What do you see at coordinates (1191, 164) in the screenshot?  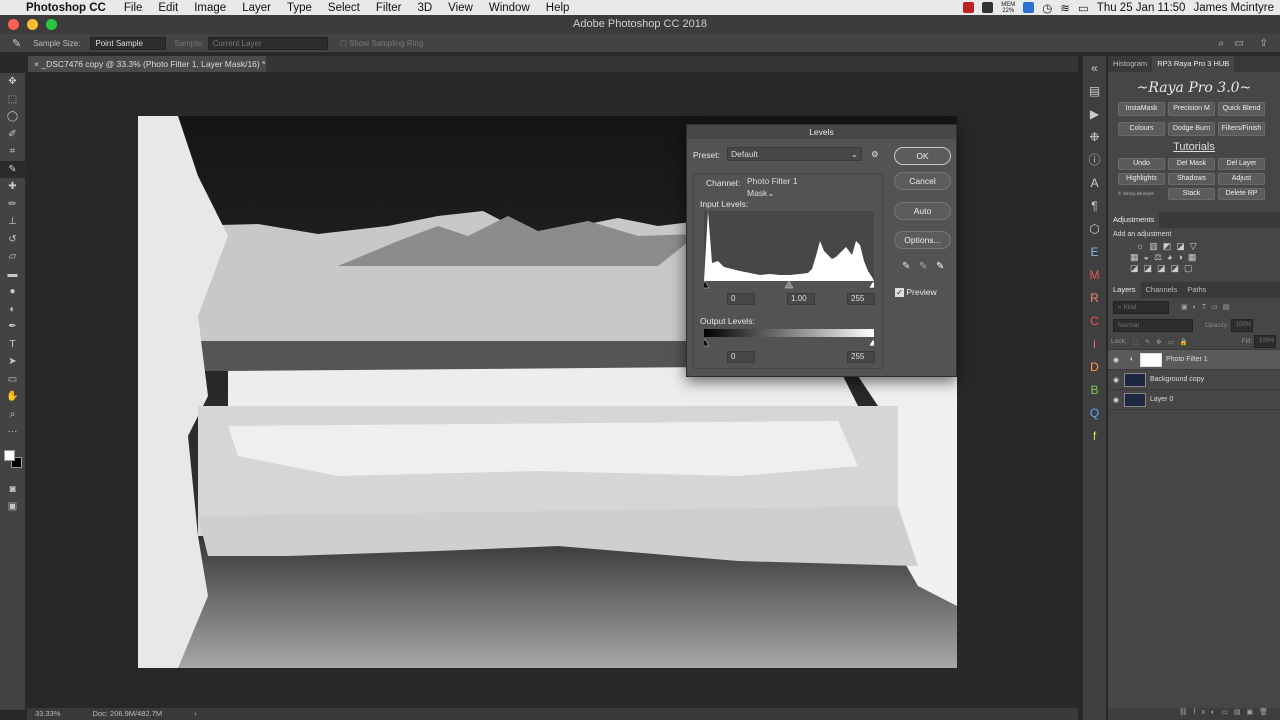 I see `del-mask-button: Del Mask` at bounding box center [1191, 164].